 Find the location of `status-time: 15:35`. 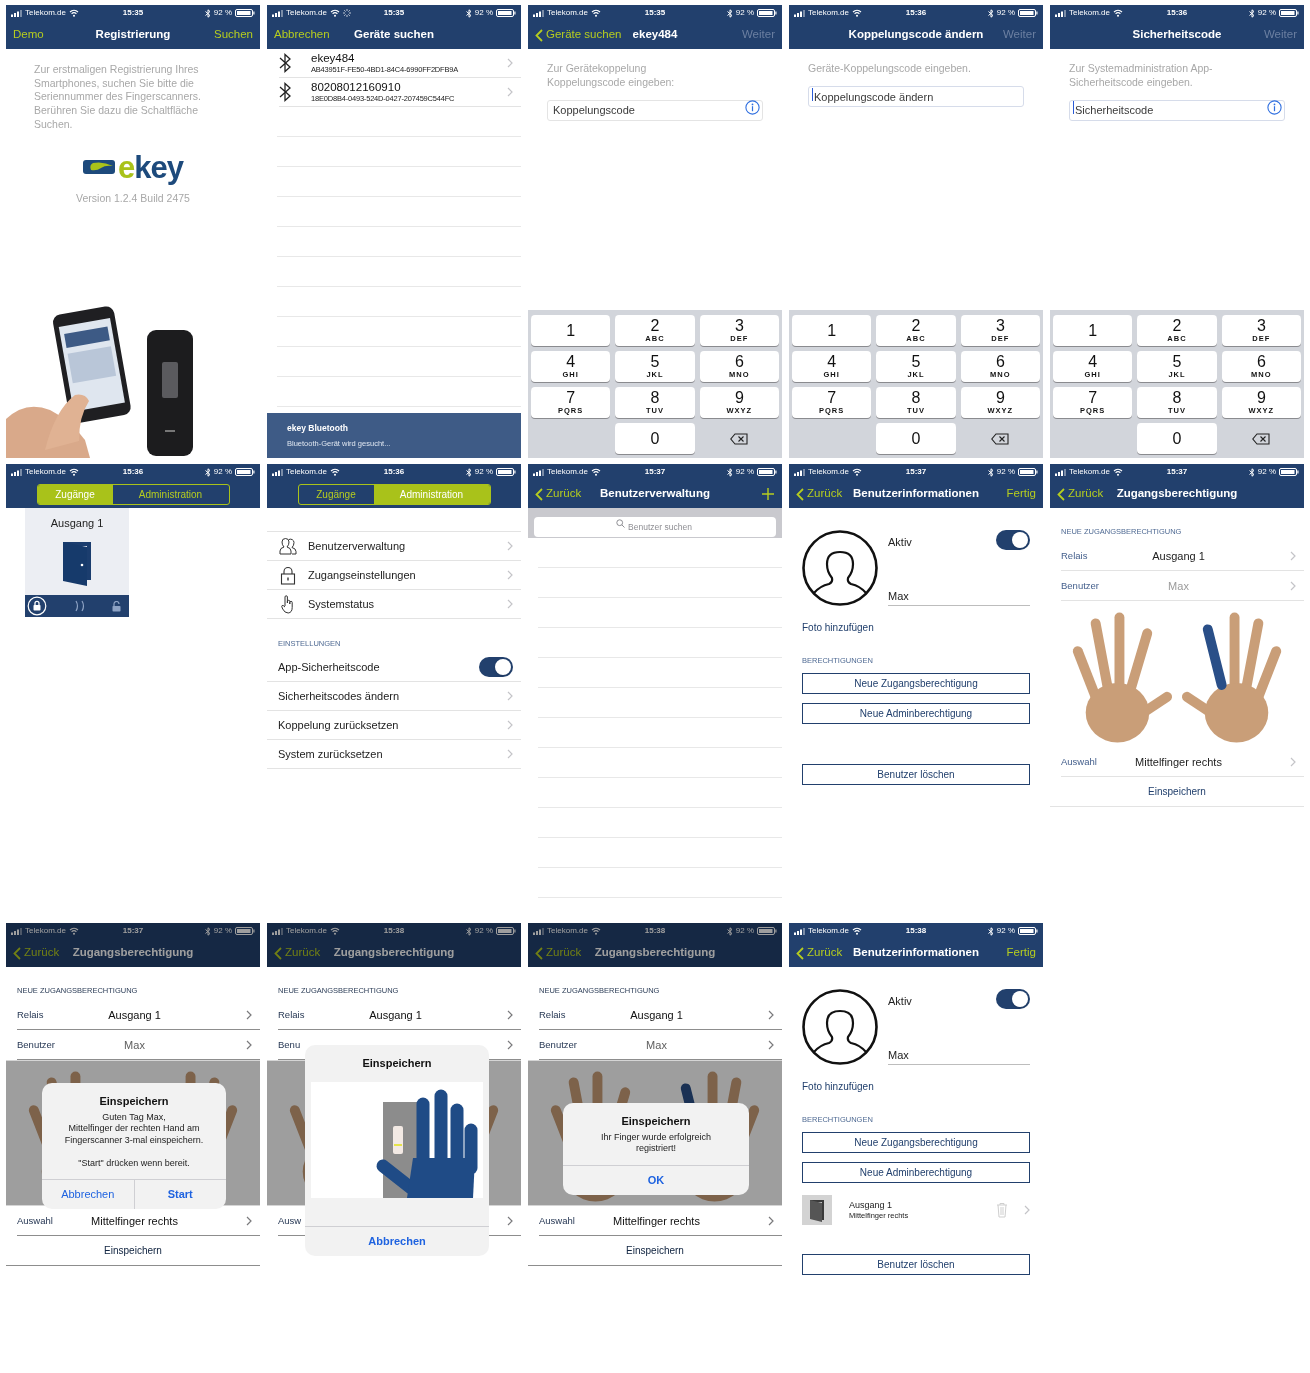

status-time: 15:35 is located at coordinates (394, 13).